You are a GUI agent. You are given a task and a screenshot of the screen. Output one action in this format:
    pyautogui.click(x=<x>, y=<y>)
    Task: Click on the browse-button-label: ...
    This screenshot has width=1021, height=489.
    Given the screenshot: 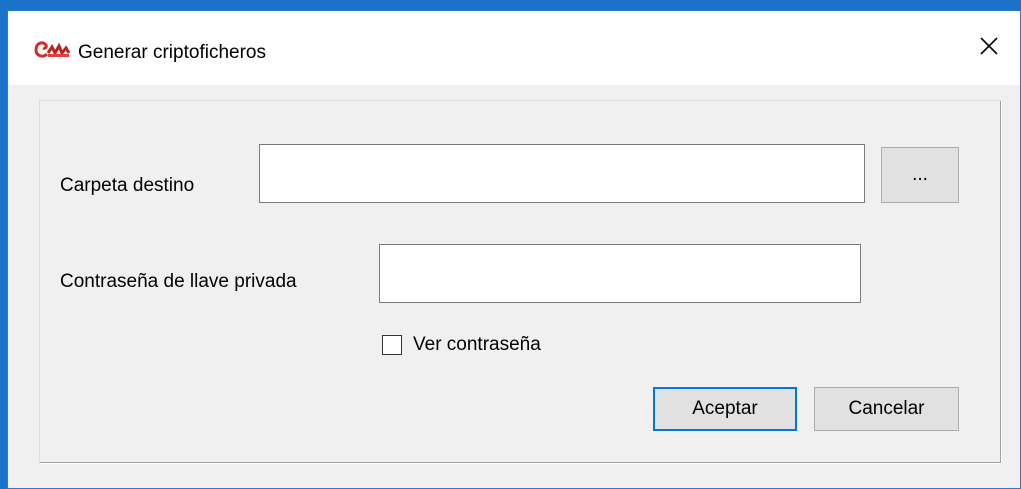 What is the action you would take?
    pyautogui.click(x=920, y=174)
    